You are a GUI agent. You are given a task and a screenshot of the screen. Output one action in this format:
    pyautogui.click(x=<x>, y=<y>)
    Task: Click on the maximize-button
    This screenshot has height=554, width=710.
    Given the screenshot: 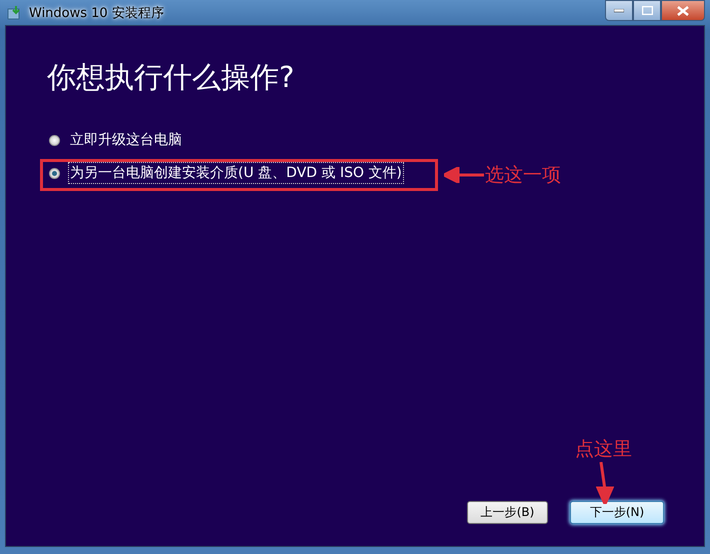 What is the action you would take?
    pyautogui.click(x=647, y=10)
    